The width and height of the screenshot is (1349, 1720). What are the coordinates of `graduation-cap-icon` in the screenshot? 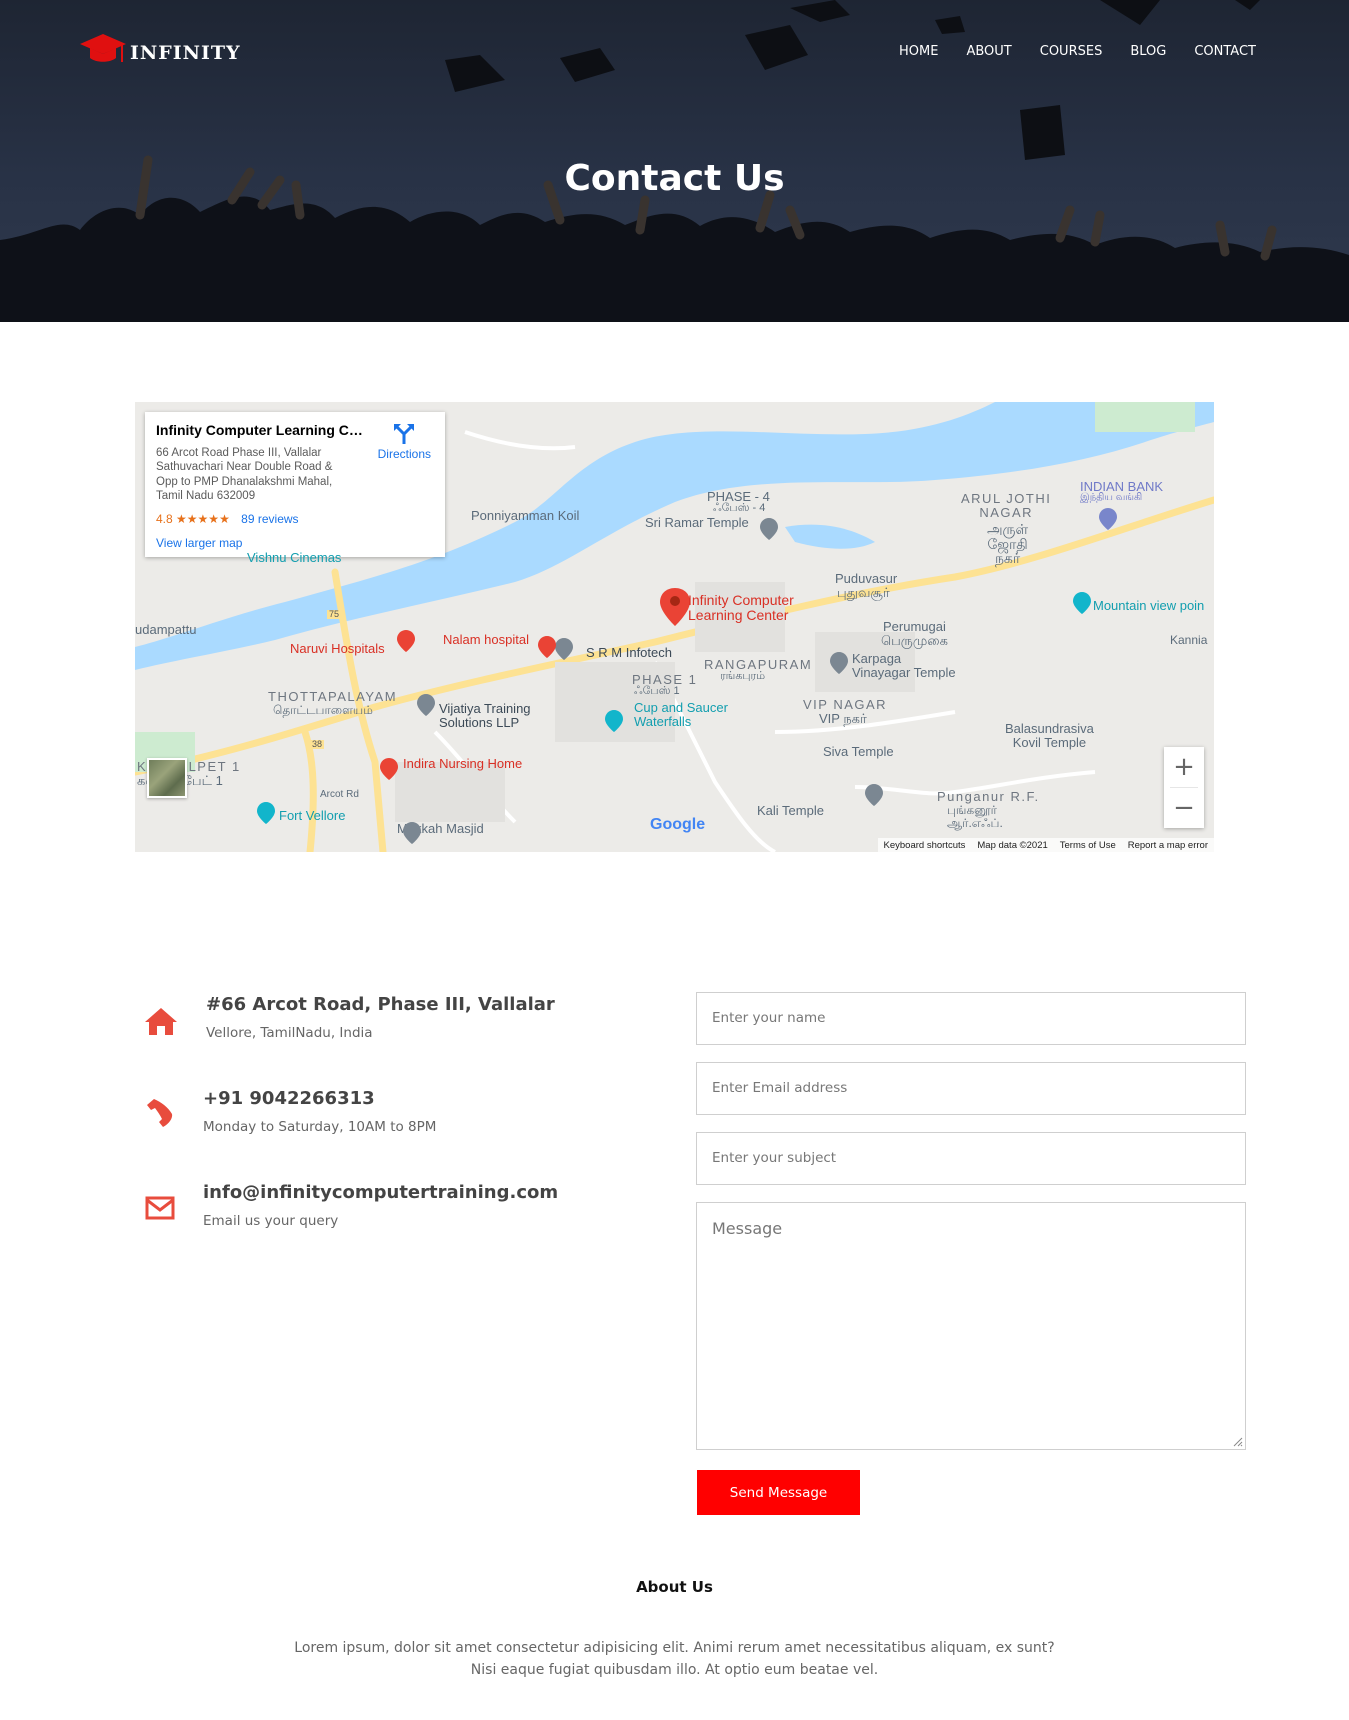 It's located at (103, 48).